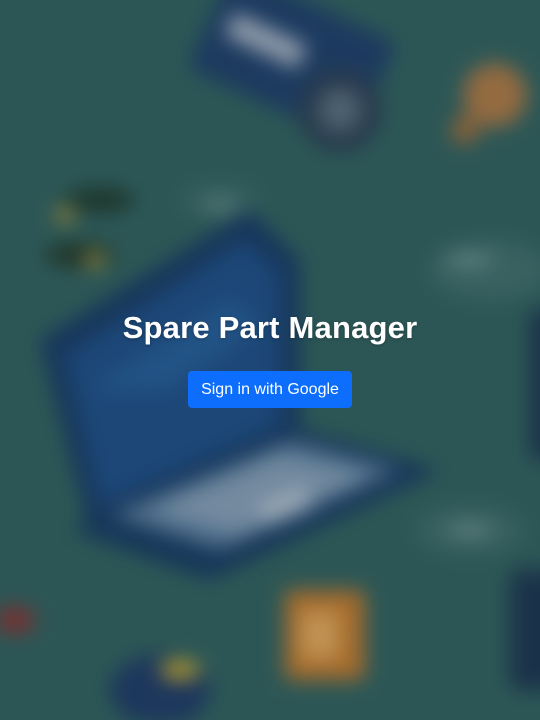 The height and width of the screenshot is (720, 540). I want to click on login-panel: Spare Part Manager Sign in with Google, so click(270, 358).